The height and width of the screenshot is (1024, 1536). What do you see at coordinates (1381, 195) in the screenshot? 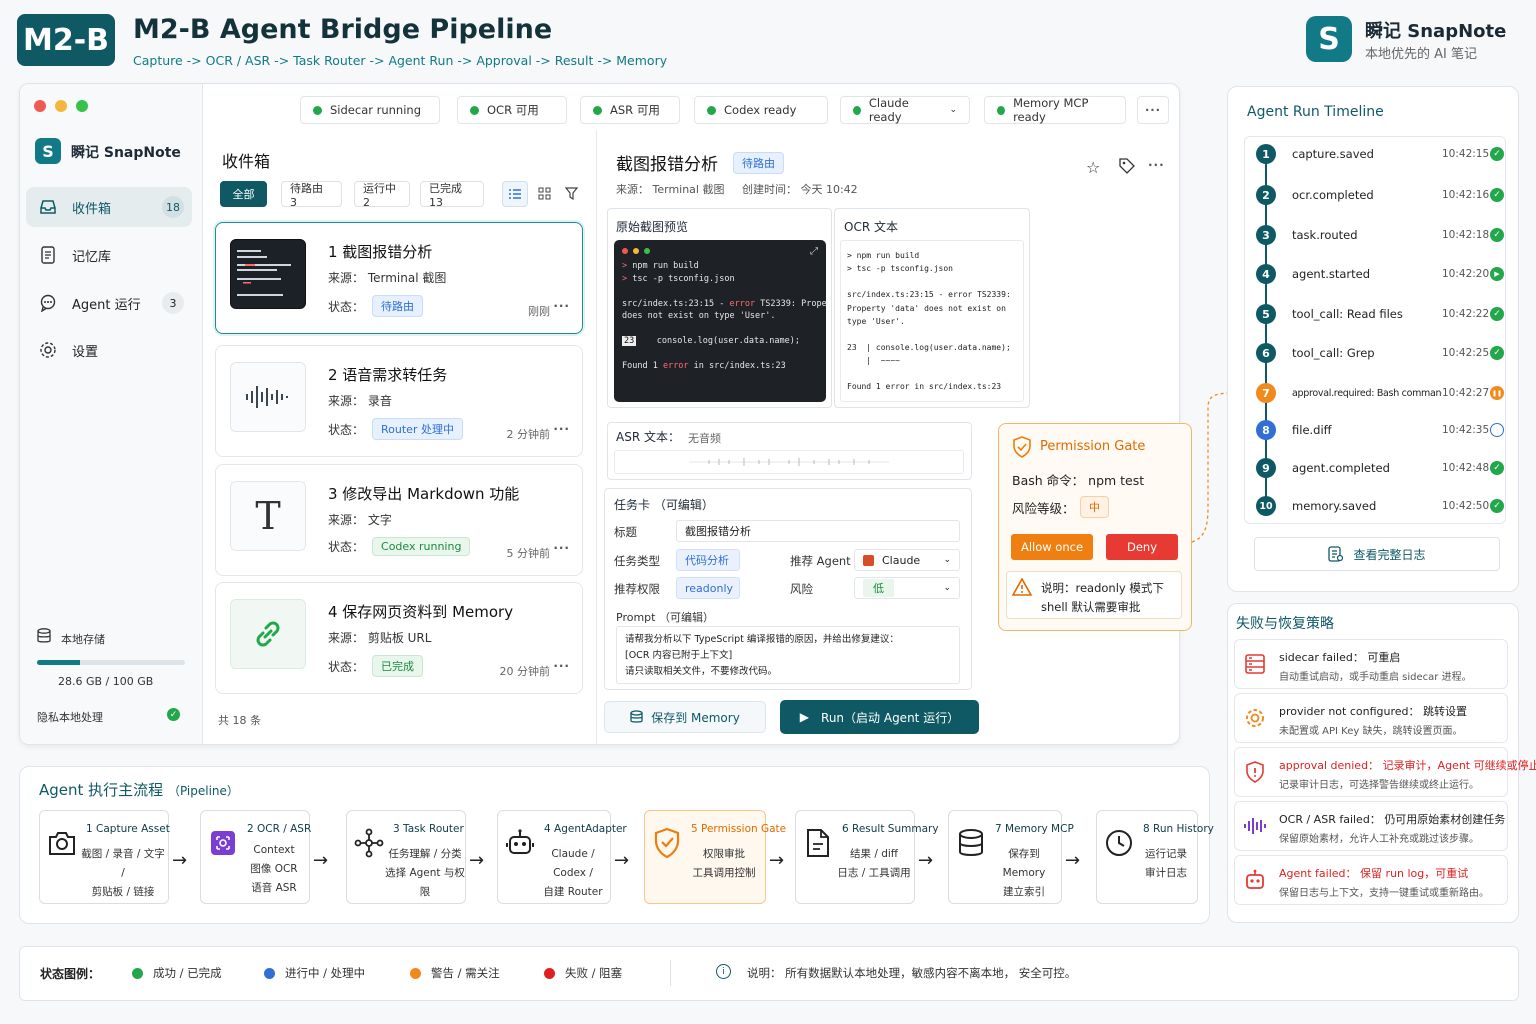
I see `timeline-item: 2 ocr.completed 10:42:16 ✓` at bounding box center [1381, 195].